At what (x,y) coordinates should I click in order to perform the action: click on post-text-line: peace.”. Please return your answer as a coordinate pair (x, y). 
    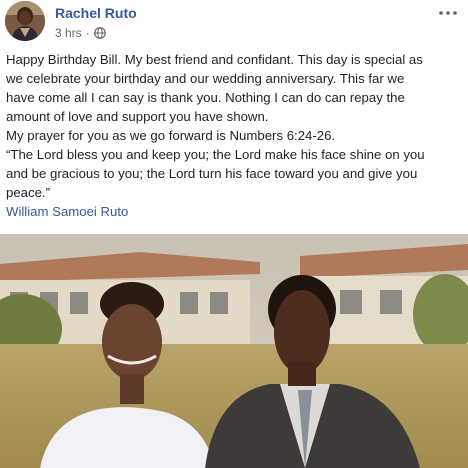
    Looking at the image, I should click on (28, 192).